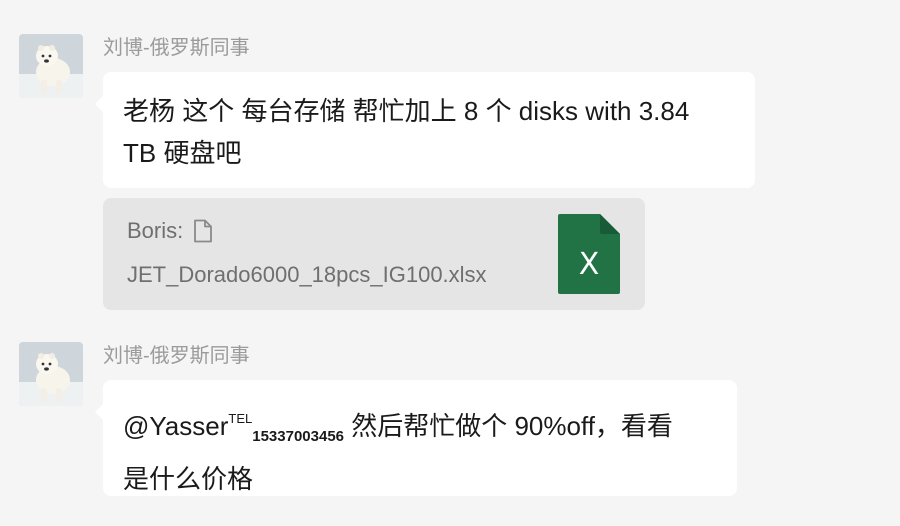 This screenshot has height=526, width=900. Describe the element at coordinates (188, 479) in the screenshot. I see `message-text-line: 是什么价格` at that location.